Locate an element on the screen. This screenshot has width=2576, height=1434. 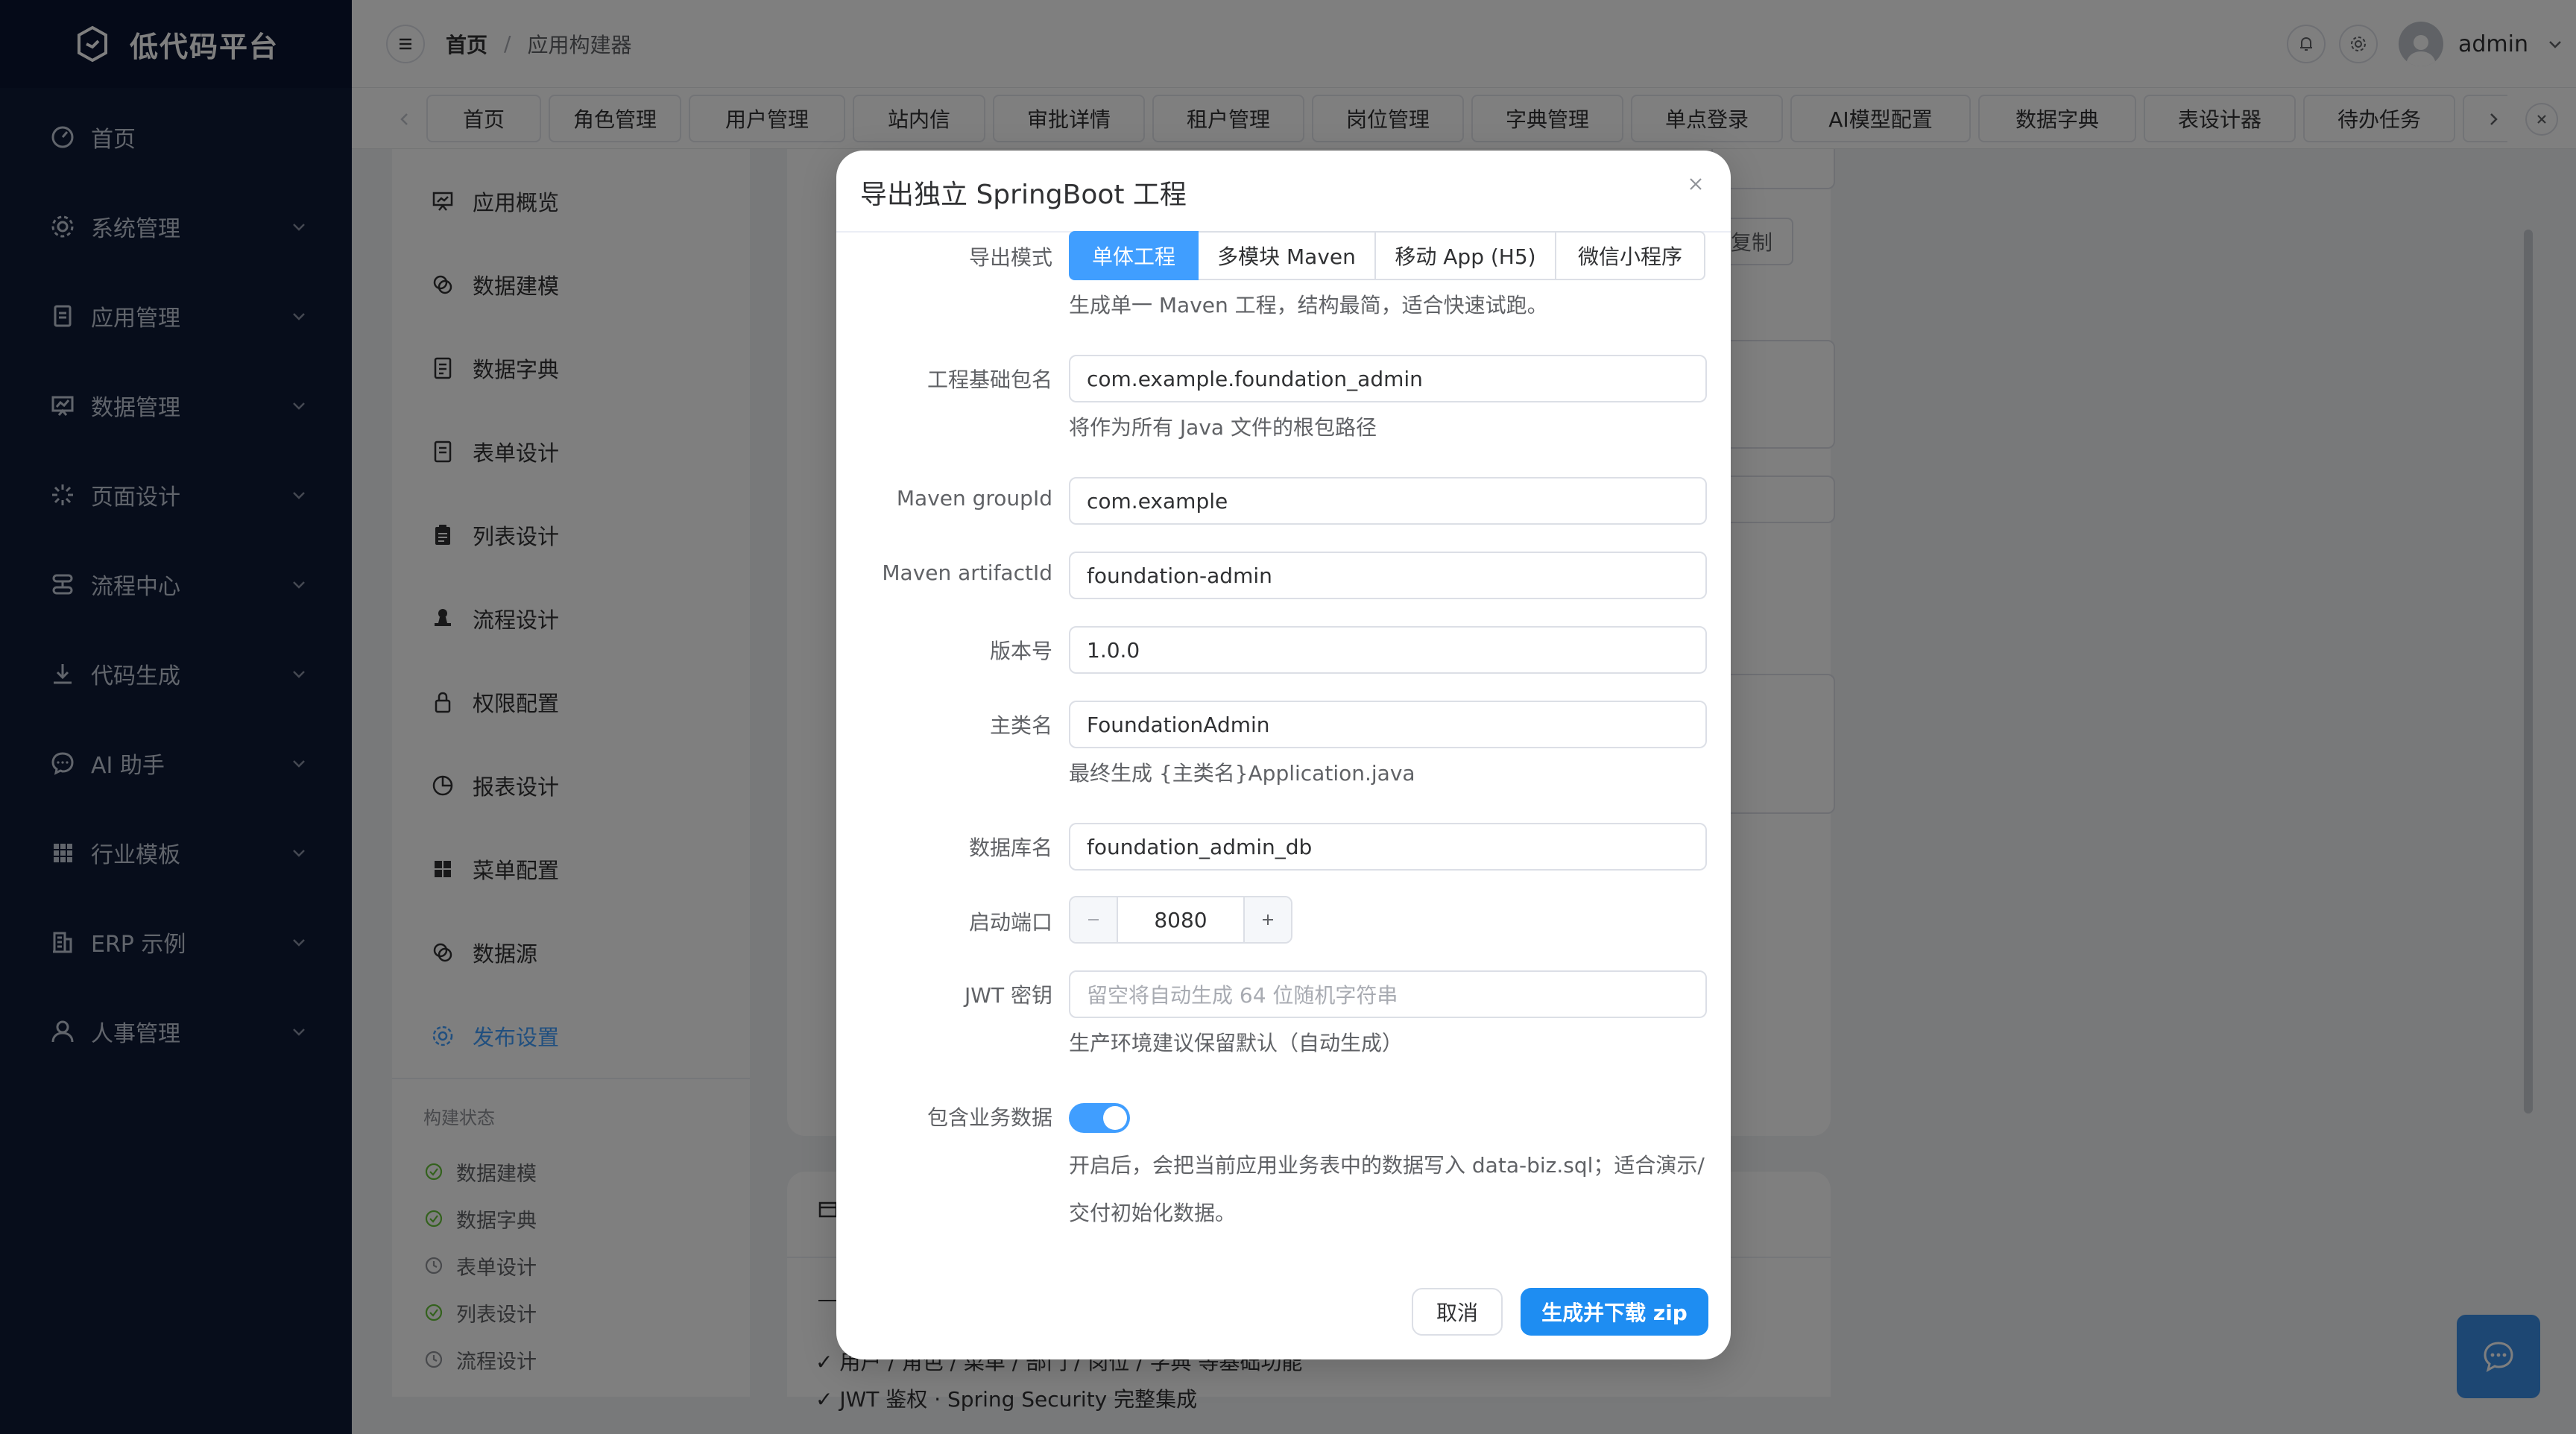
main-class-help: 最终生成 {主类名}Application.java is located at coordinates (1242, 773).